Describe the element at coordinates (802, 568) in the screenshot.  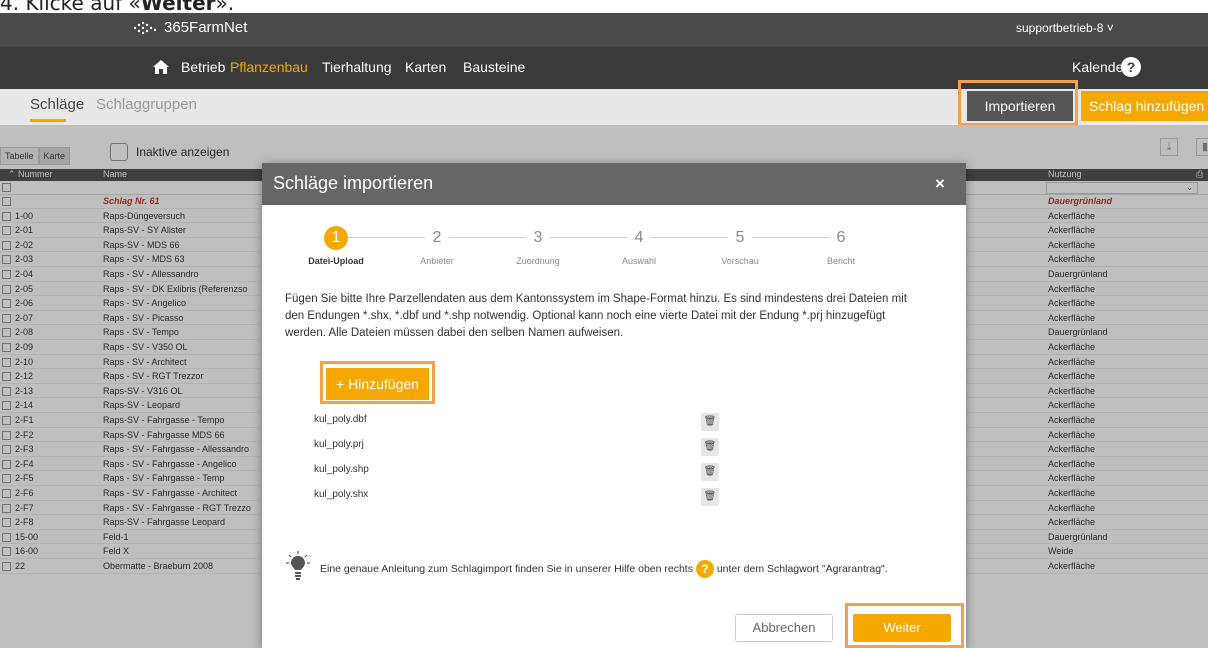
I see `hint-text-end: unter dem Schlagwort "Agrarantrag".` at that location.